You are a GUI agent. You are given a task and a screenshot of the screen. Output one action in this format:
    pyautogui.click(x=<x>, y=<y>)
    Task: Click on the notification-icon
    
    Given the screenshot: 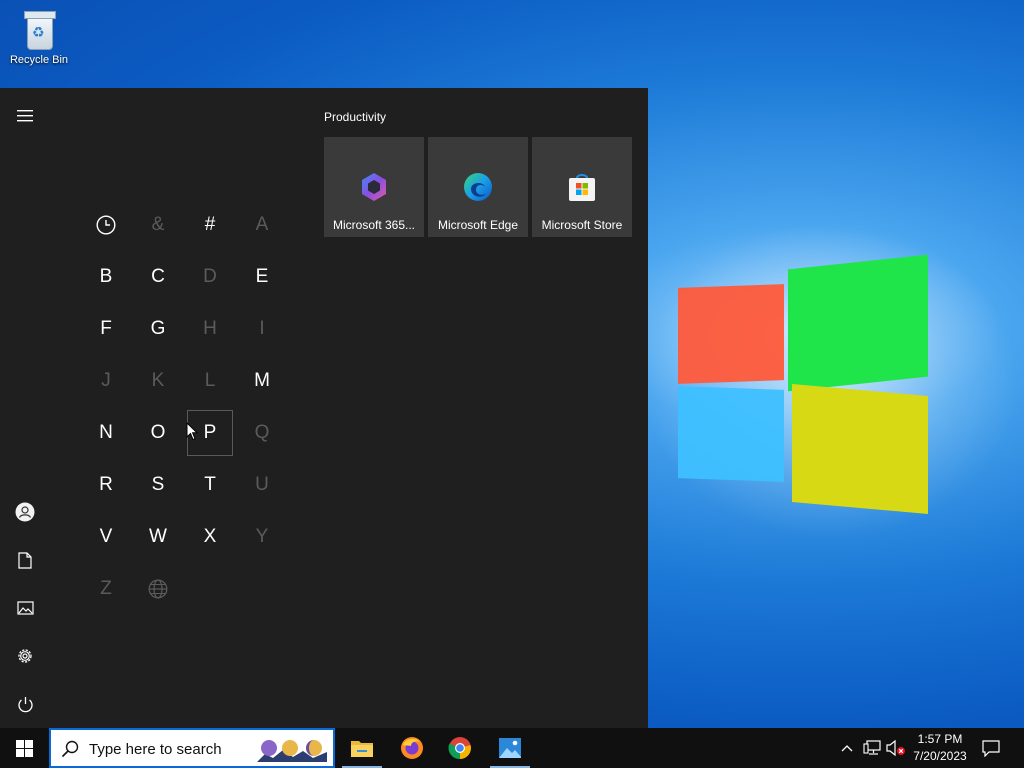 What is the action you would take?
    pyautogui.click(x=991, y=748)
    